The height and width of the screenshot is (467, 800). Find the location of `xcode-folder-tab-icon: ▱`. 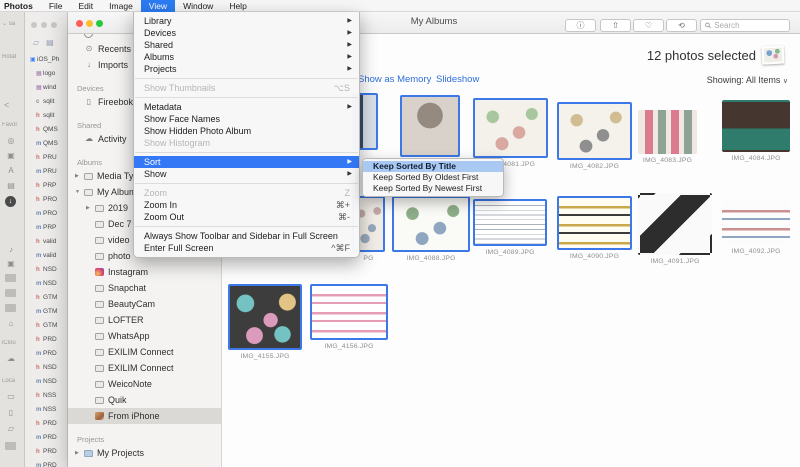

xcode-folder-tab-icon: ▱ is located at coordinates (36, 42).